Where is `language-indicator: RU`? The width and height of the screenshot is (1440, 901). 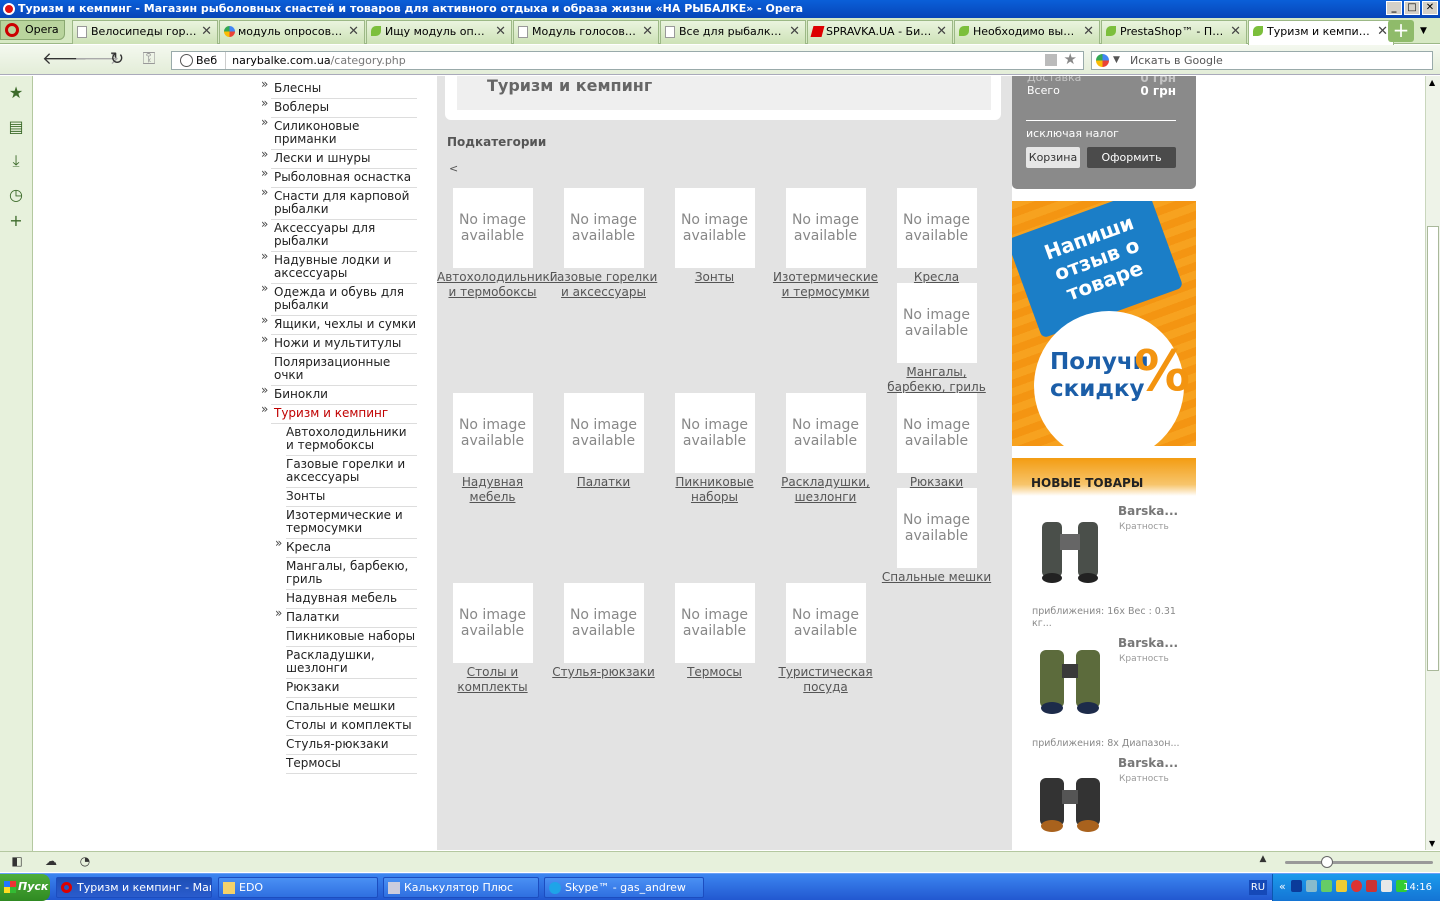 language-indicator: RU is located at coordinates (1258, 887).